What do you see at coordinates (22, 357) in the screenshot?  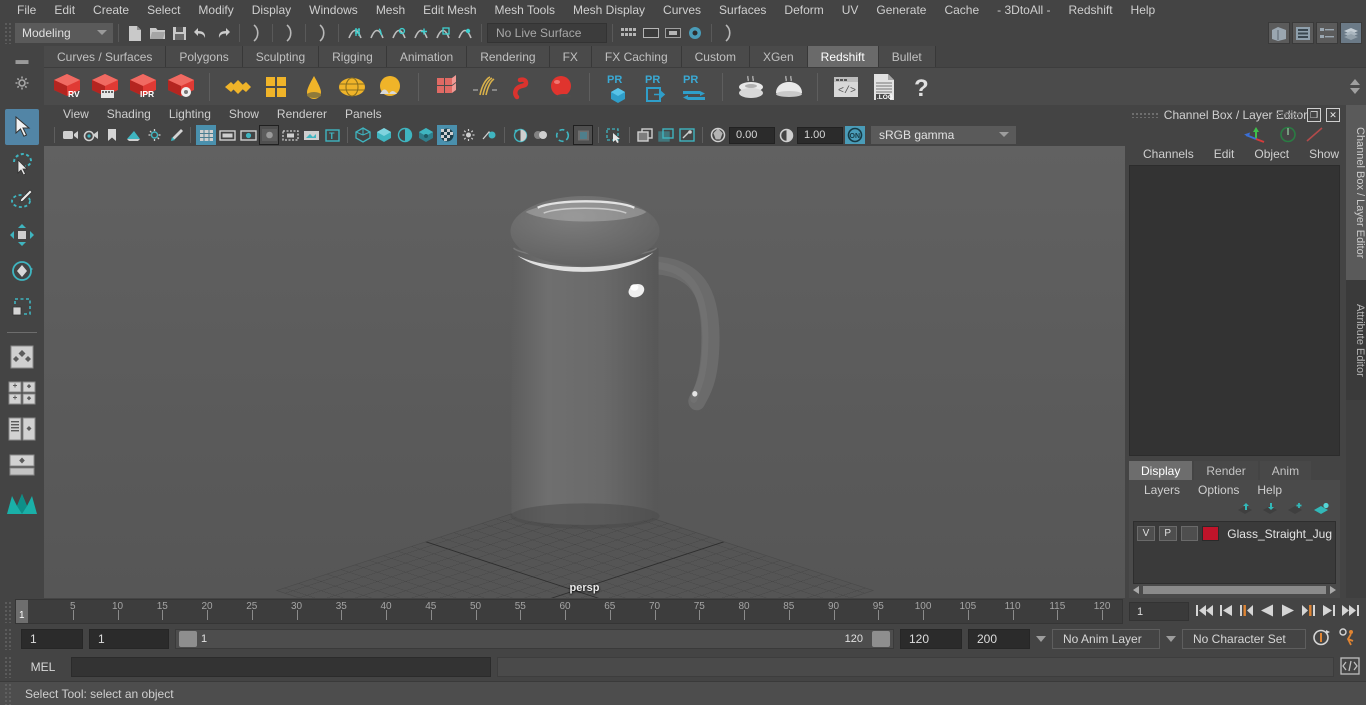 I see `four-view-layout-button` at bounding box center [22, 357].